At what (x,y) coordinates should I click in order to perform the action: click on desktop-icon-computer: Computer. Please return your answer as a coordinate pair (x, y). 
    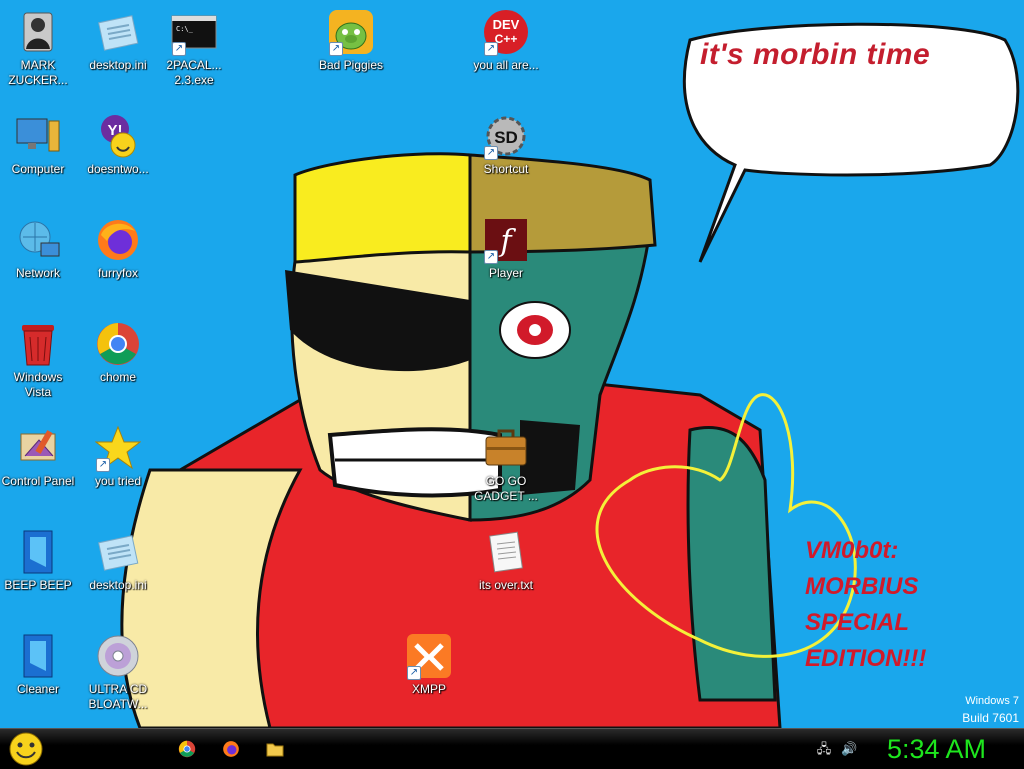
    Looking at the image, I should click on (38, 144).